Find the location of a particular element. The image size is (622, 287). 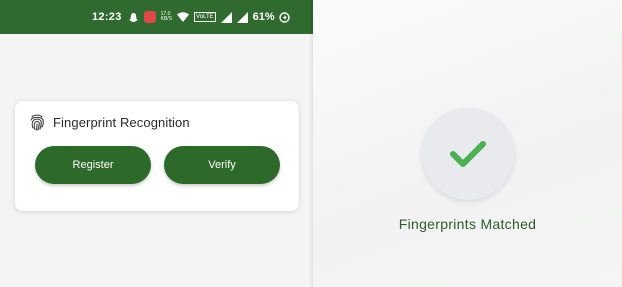

card-header: Fingerprint Recognition is located at coordinates (109, 122).